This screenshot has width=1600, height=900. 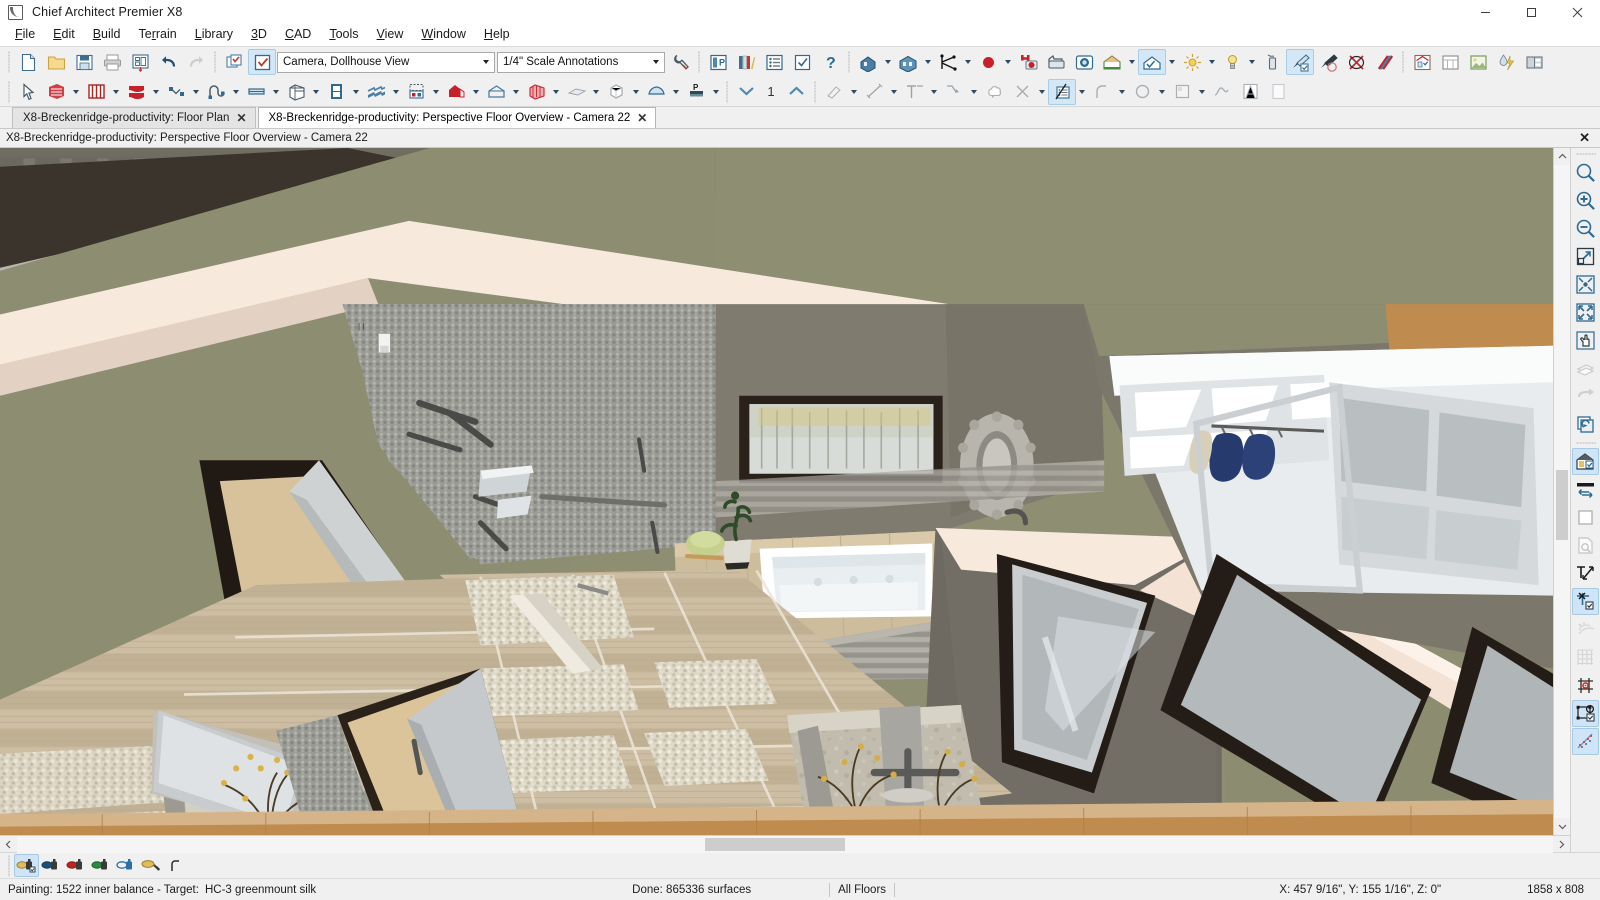 What do you see at coordinates (1300, 62) in the screenshot?
I see `material-painter-button` at bounding box center [1300, 62].